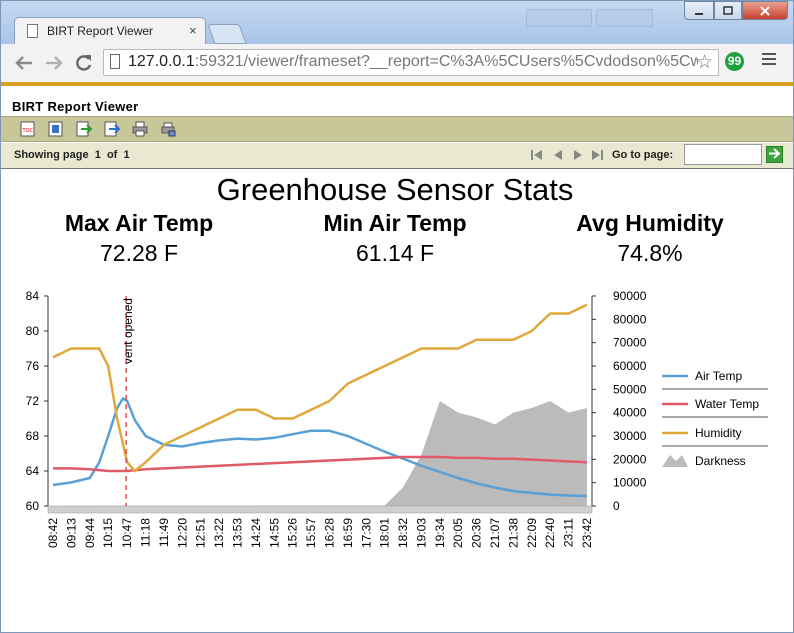 The width and height of the screenshot is (794, 633). I want to click on goto-page-button, so click(774, 154).